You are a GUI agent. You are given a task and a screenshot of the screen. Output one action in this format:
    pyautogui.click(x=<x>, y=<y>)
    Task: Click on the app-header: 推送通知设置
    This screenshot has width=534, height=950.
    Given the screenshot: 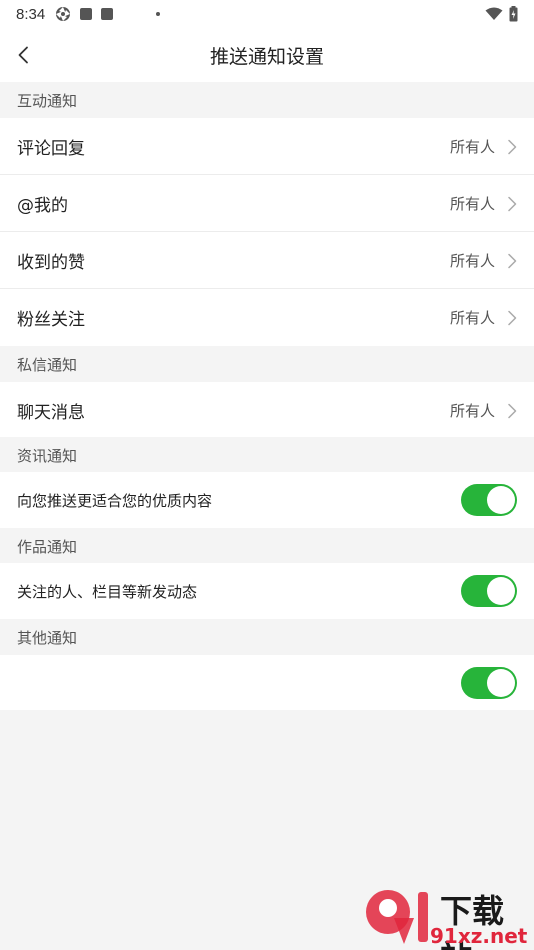 What is the action you would take?
    pyautogui.click(x=267, y=55)
    